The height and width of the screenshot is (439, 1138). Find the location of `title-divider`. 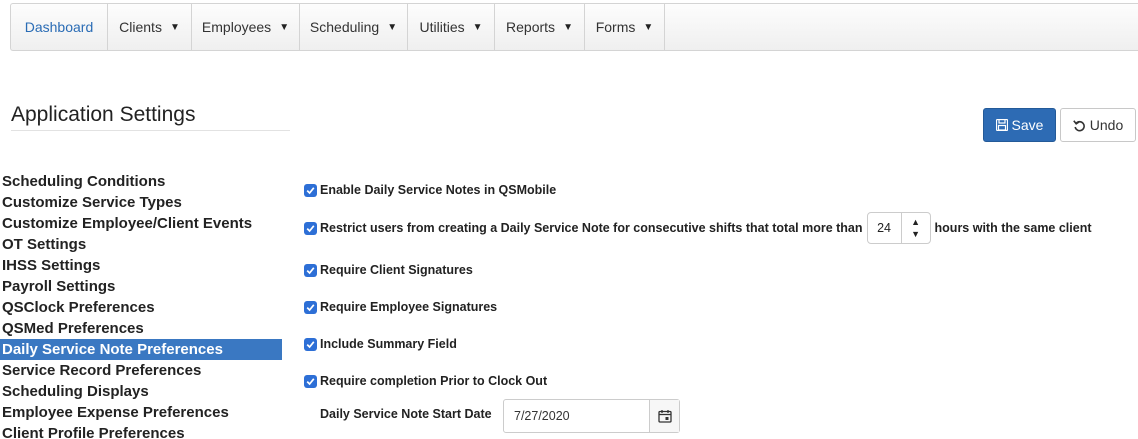

title-divider is located at coordinates (150, 130).